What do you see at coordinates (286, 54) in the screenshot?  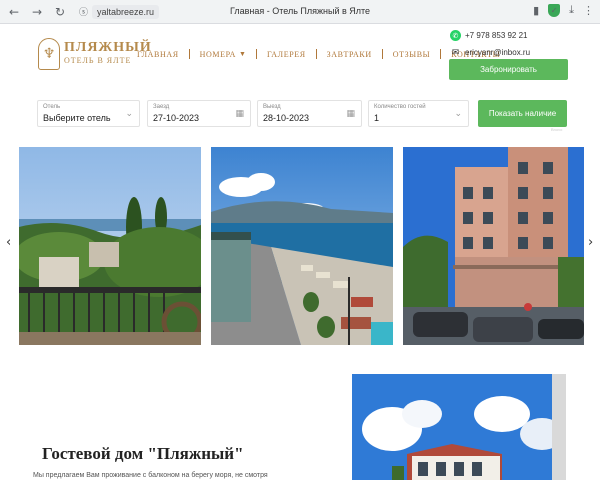 I see `nav-gallery: ГАЛЕРЕЯ` at bounding box center [286, 54].